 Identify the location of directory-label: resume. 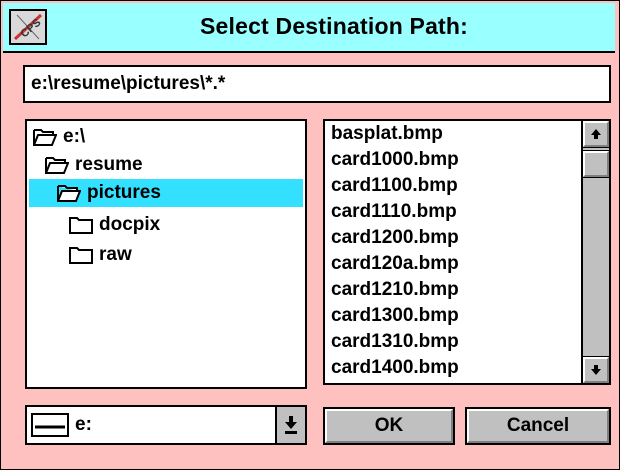
(109, 164).